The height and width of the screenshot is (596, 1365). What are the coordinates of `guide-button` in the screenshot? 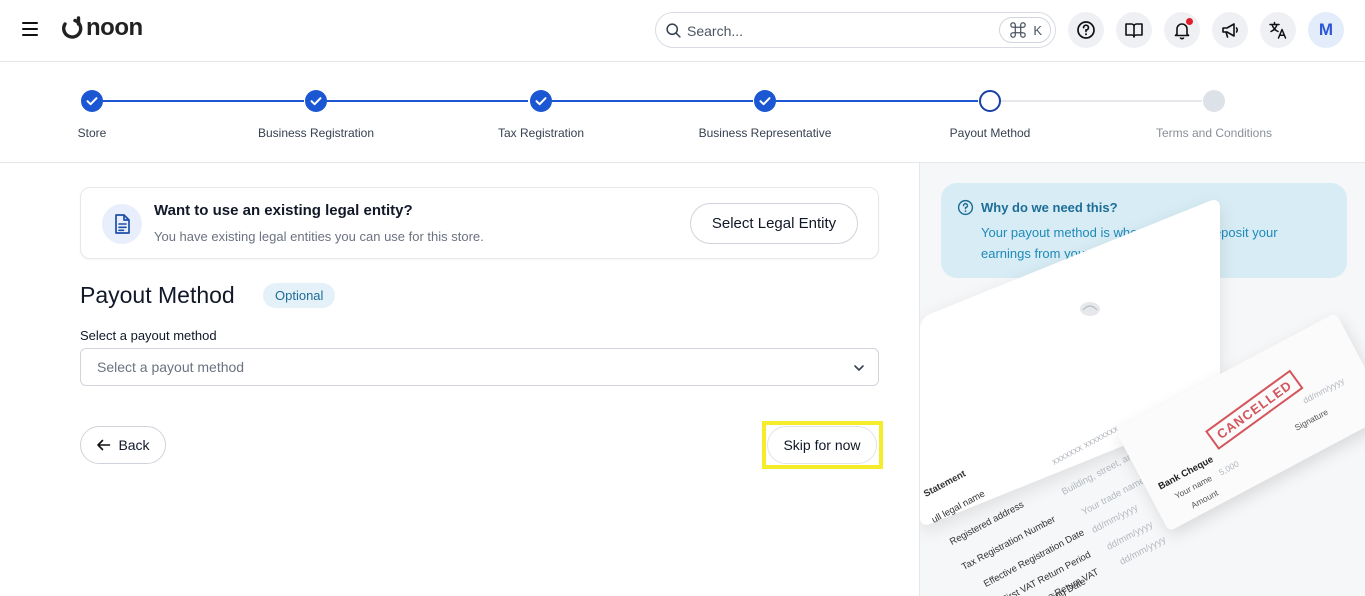 It's located at (1134, 30).